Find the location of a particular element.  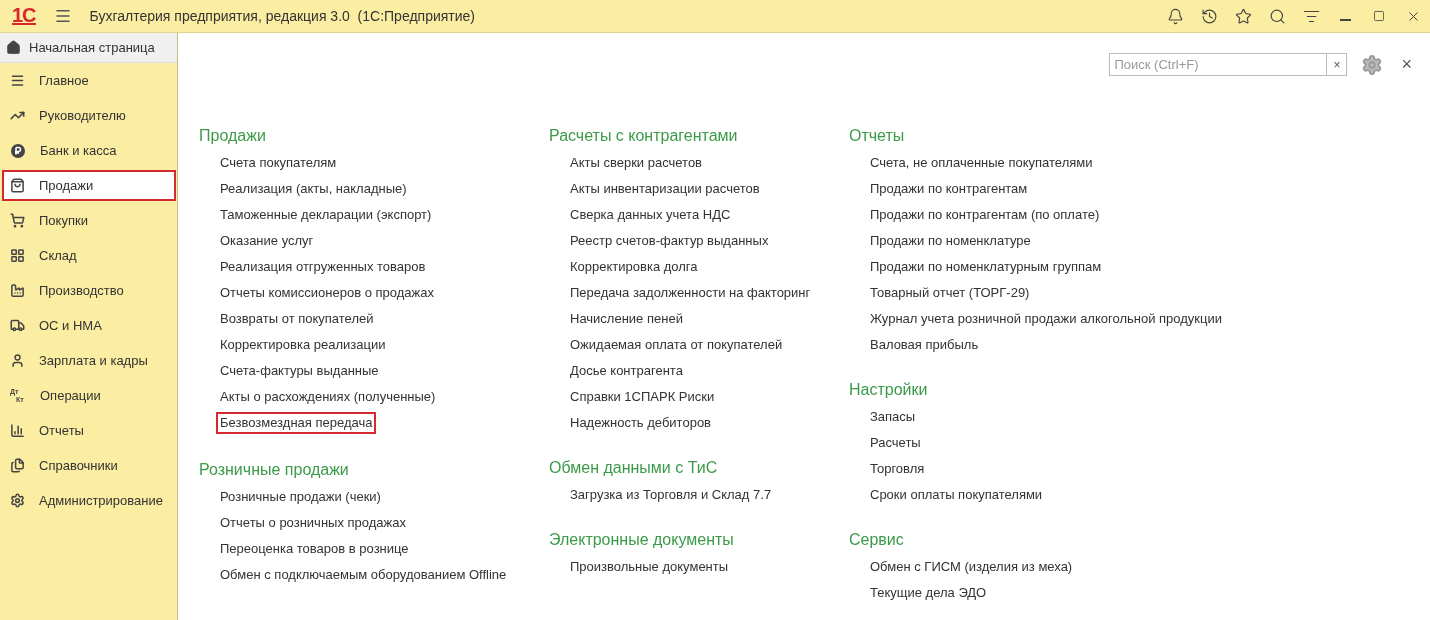

close-button: × is located at coordinates (1406, 64).